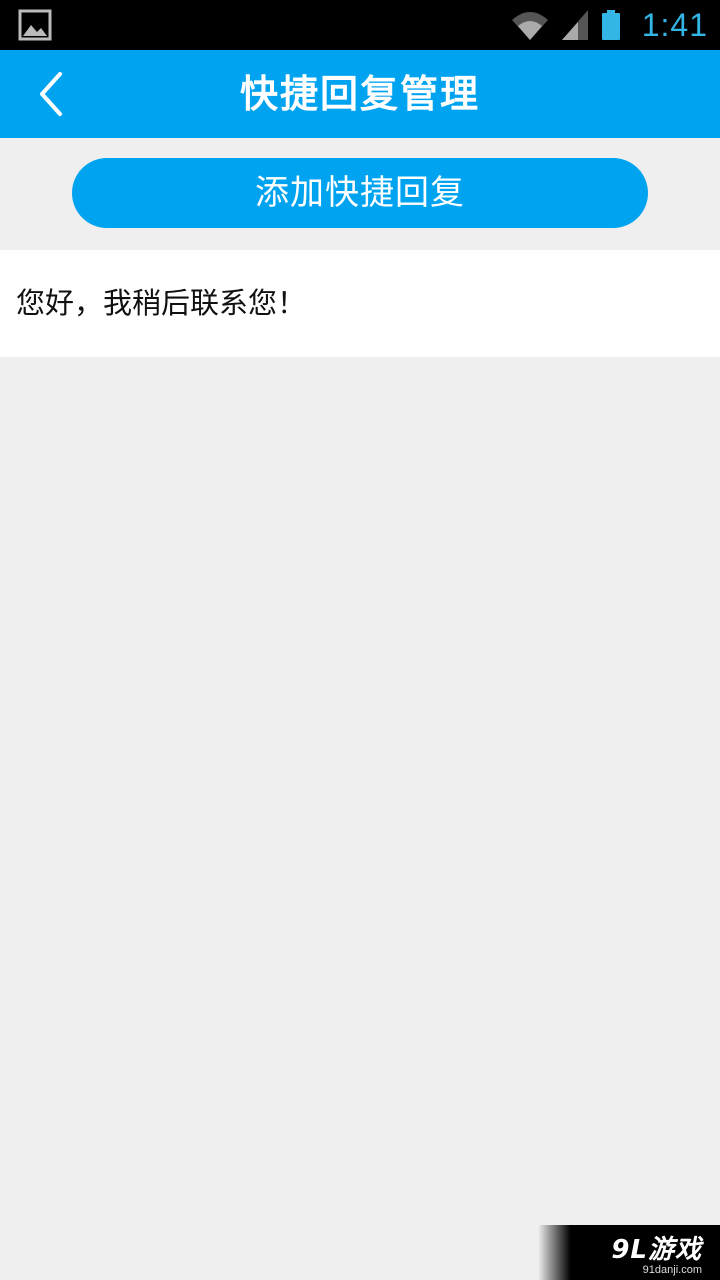  Describe the element at coordinates (360, 25) in the screenshot. I see `status-bar: 1:41` at that location.